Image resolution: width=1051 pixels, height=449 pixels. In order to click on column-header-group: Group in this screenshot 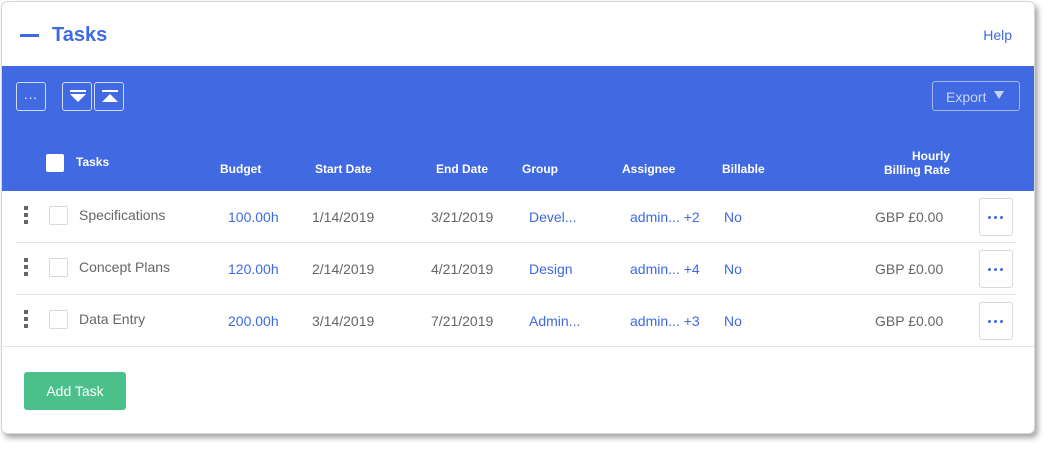, I will do `click(540, 169)`.